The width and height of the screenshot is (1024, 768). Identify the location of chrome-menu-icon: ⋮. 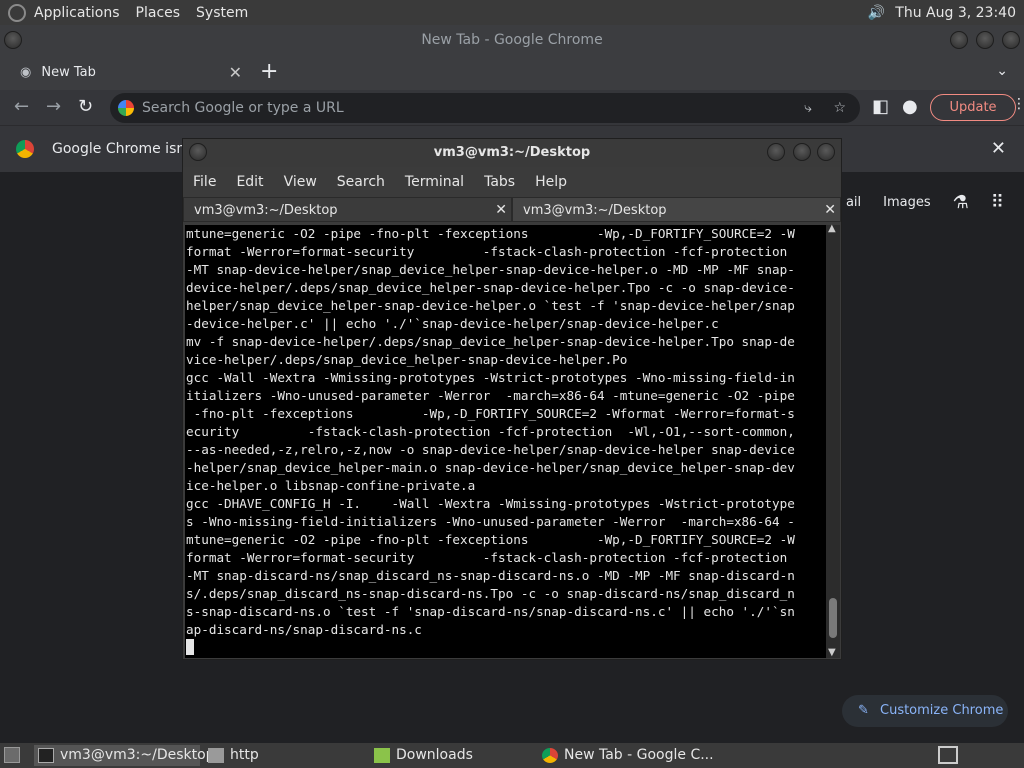
(1018, 104).